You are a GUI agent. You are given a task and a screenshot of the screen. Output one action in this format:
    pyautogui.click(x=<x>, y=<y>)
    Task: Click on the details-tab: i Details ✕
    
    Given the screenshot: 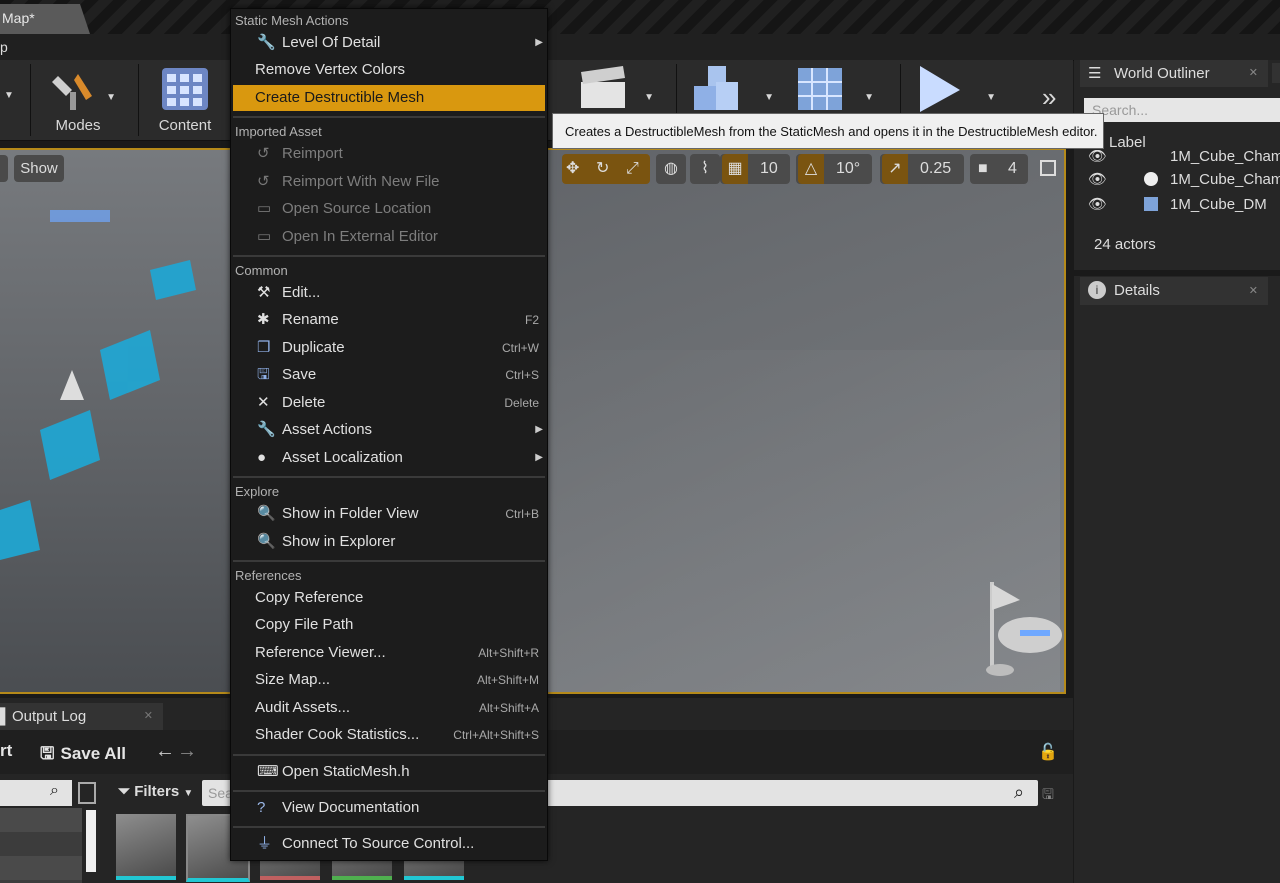 What is the action you would take?
    pyautogui.click(x=1174, y=291)
    